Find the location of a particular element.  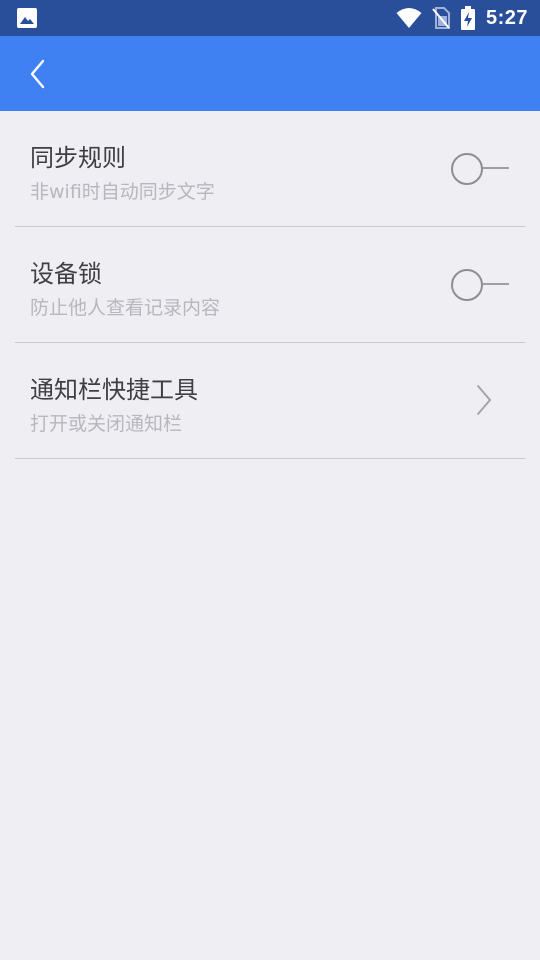

battery-charging-icon is located at coordinates (467, 18).